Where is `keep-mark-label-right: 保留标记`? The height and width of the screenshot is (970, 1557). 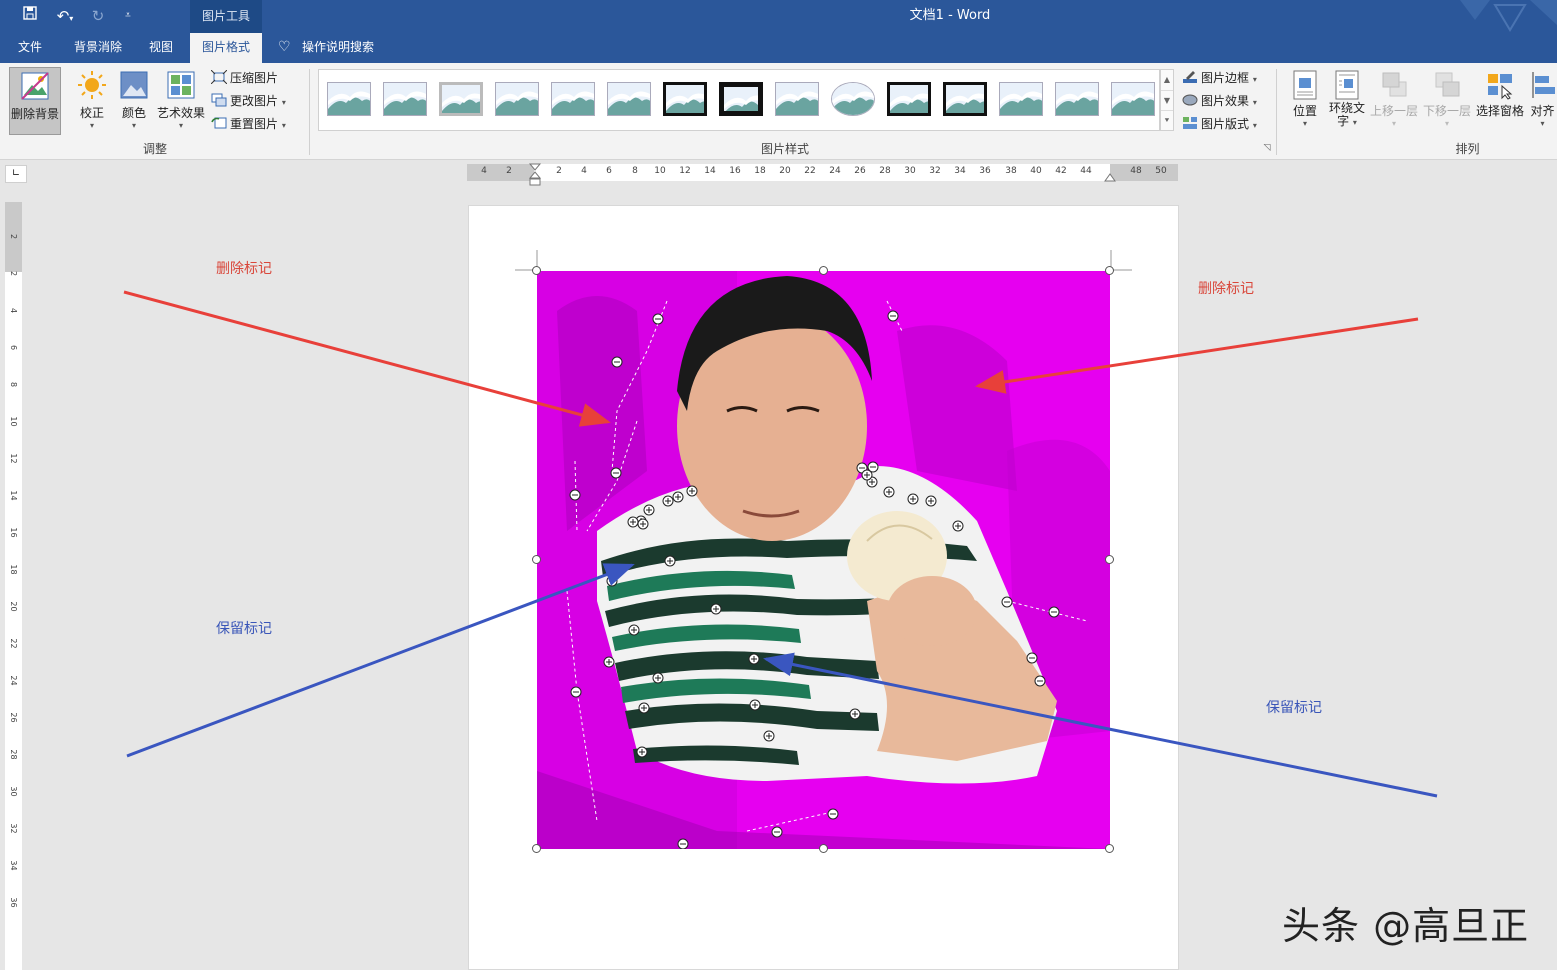 keep-mark-label-right: 保留标记 is located at coordinates (1294, 708).